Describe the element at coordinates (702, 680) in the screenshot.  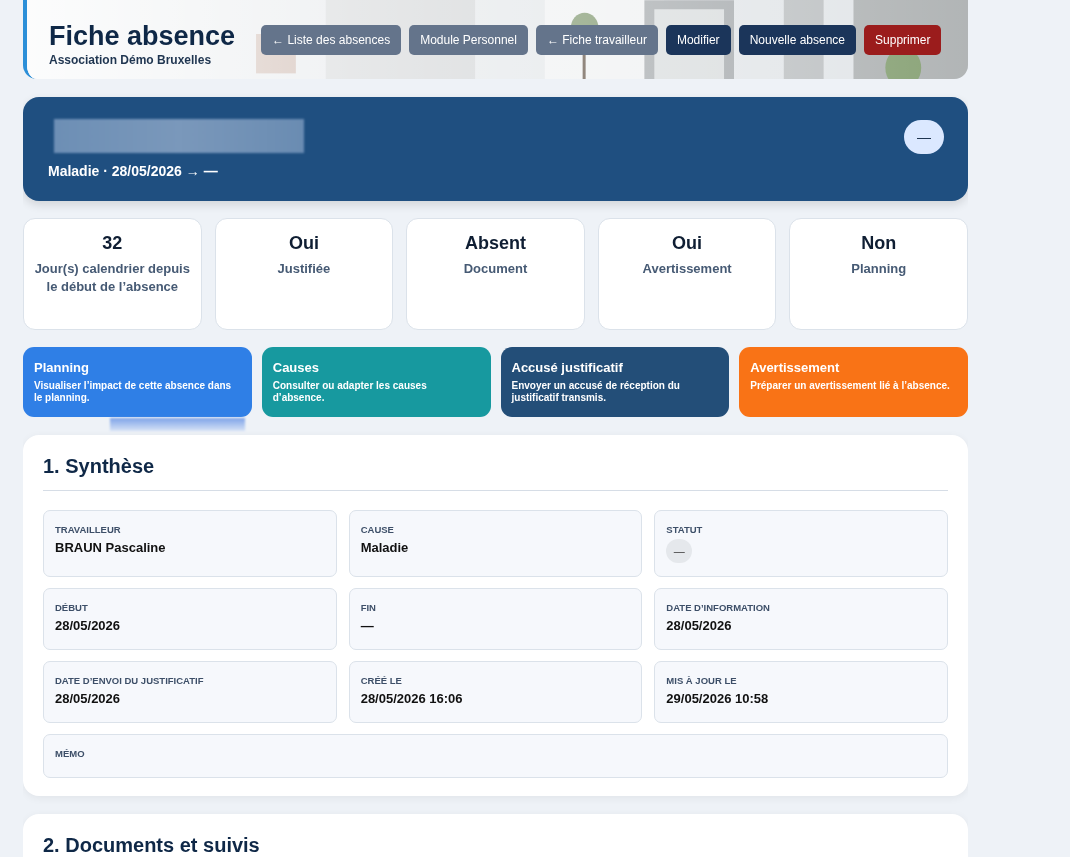
I see `field-label: MIS À JOUR LE` at that location.